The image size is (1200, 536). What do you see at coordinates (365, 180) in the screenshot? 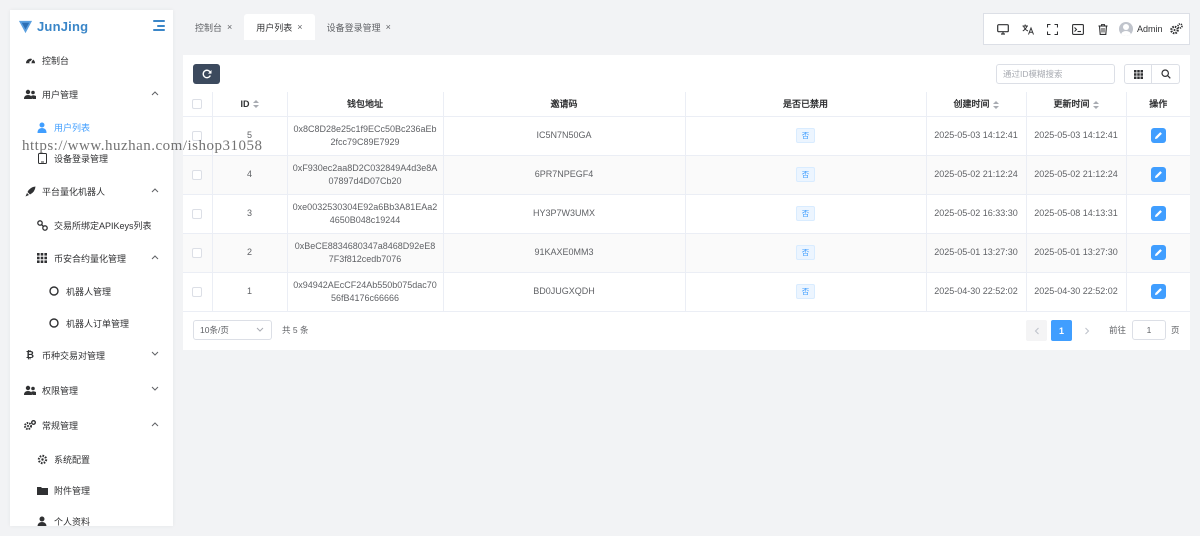
I see `wallet-line: 07897d4D07Cb20` at bounding box center [365, 180].